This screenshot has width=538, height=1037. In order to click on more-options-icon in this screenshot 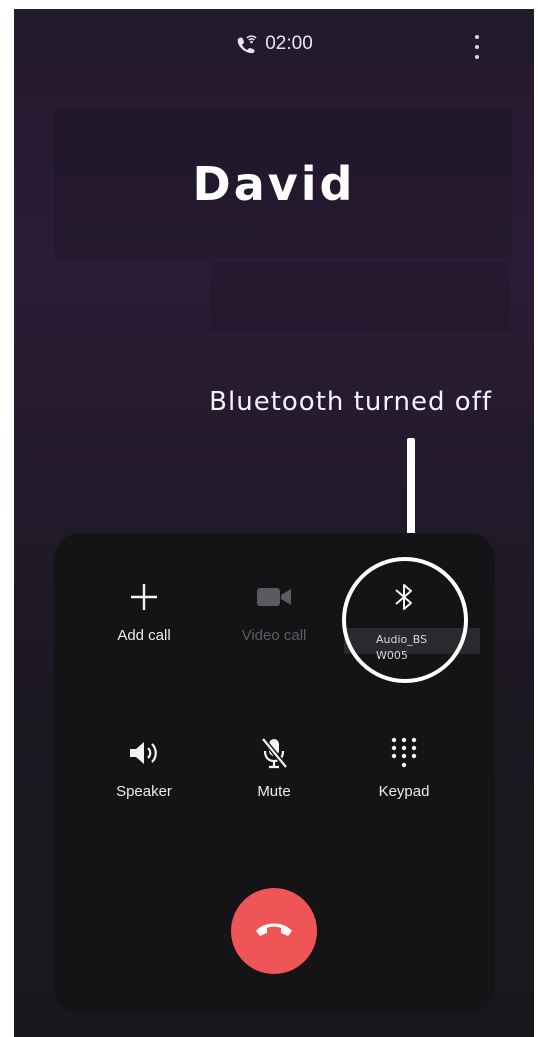, I will do `click(477, 47)`.